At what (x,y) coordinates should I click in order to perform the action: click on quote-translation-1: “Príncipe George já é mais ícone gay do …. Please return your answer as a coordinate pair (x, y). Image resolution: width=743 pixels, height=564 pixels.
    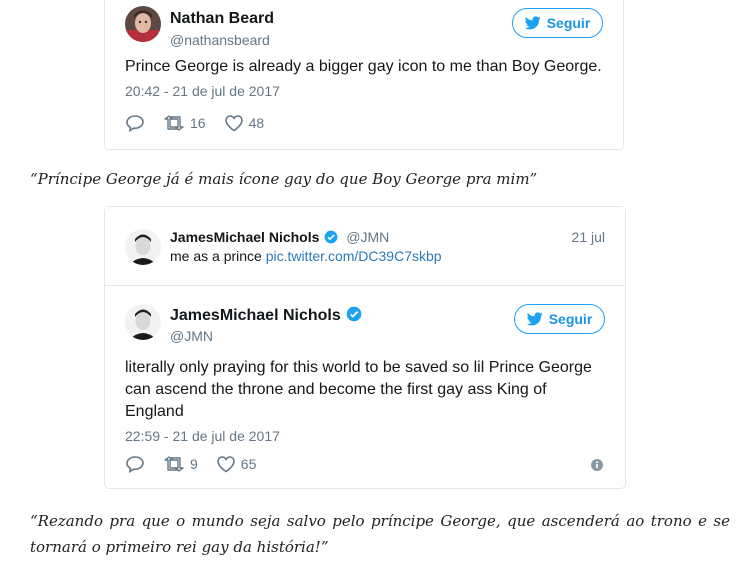
    Looking at the image, I should click on (284, 179).